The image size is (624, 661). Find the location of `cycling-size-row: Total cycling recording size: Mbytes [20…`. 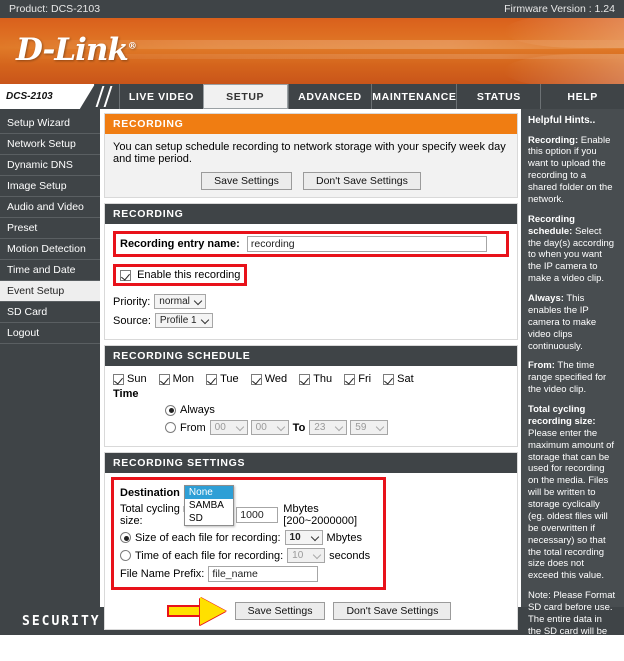

cycling-size-row: Total cycling recording size: Mbytes [20… is located at coordinates (248, 515).